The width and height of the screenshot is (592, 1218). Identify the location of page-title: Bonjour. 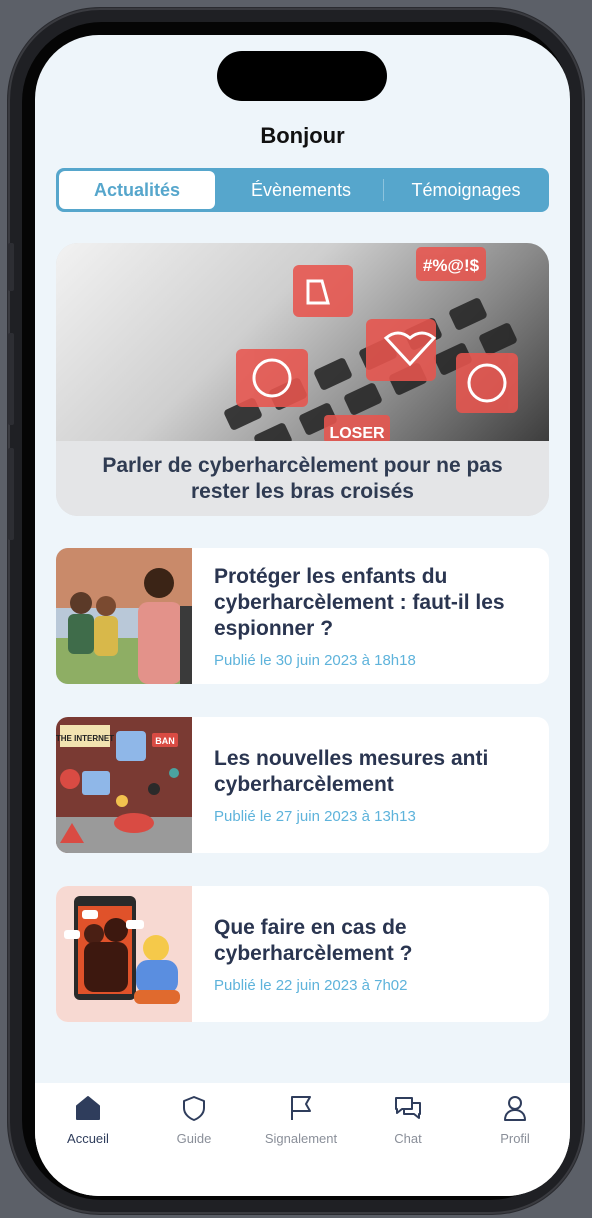
(302, 135).